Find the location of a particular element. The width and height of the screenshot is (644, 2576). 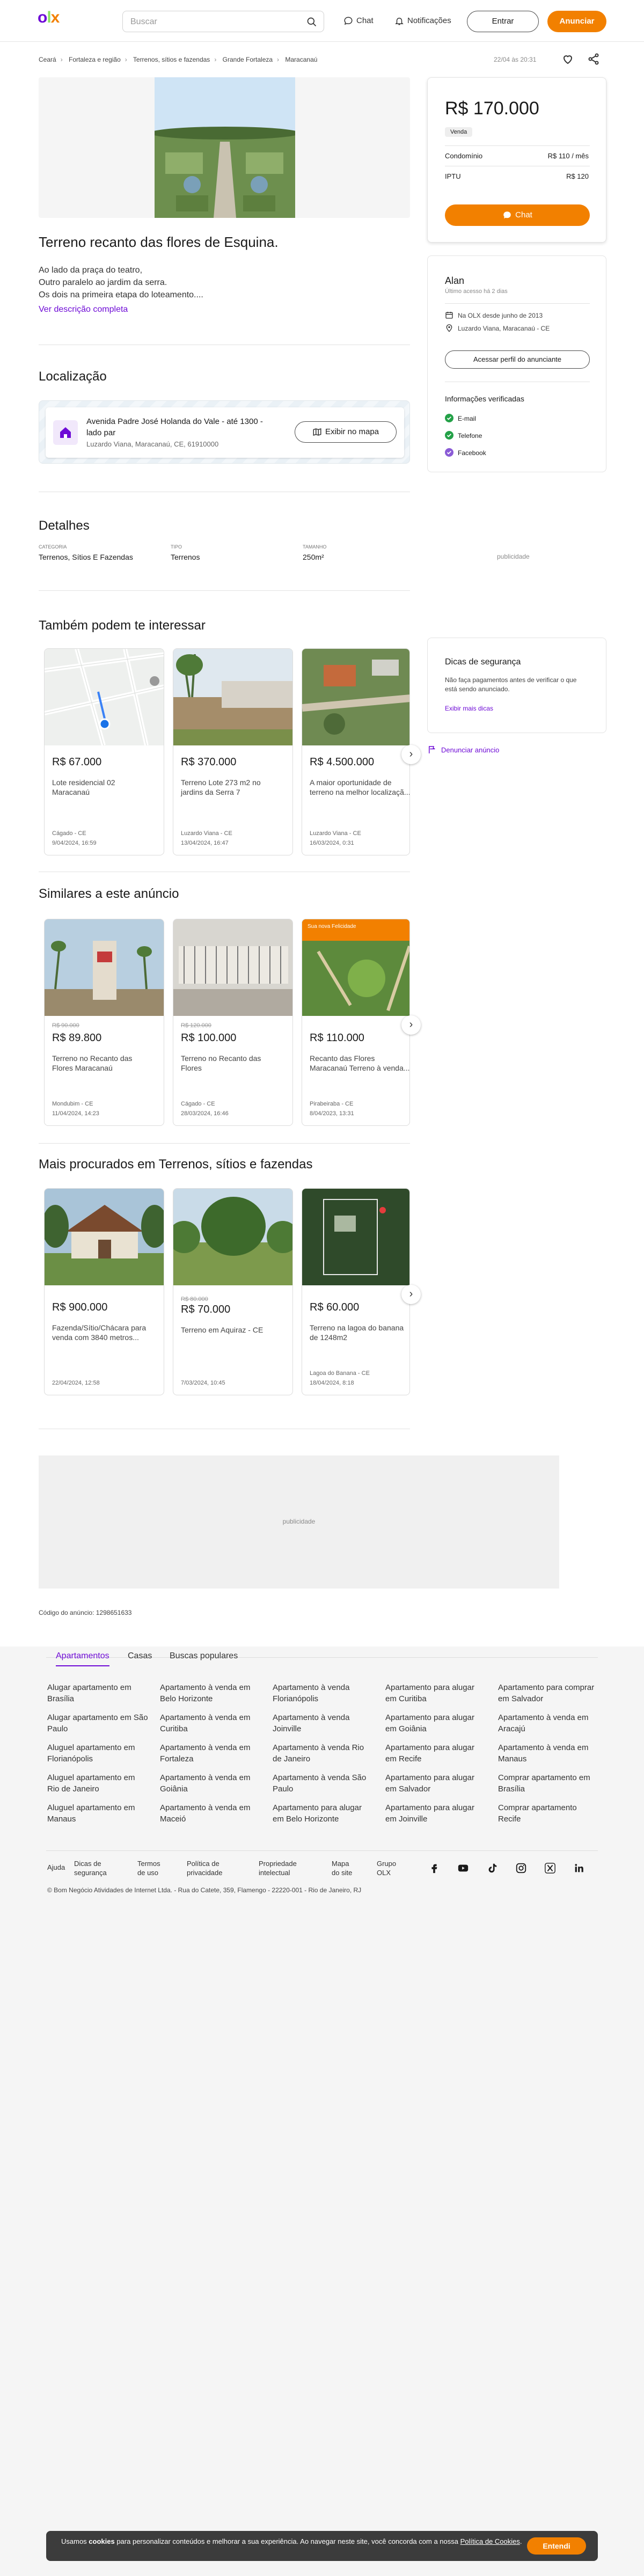

fee-label: IPTU is located at coordinates (453, 176).